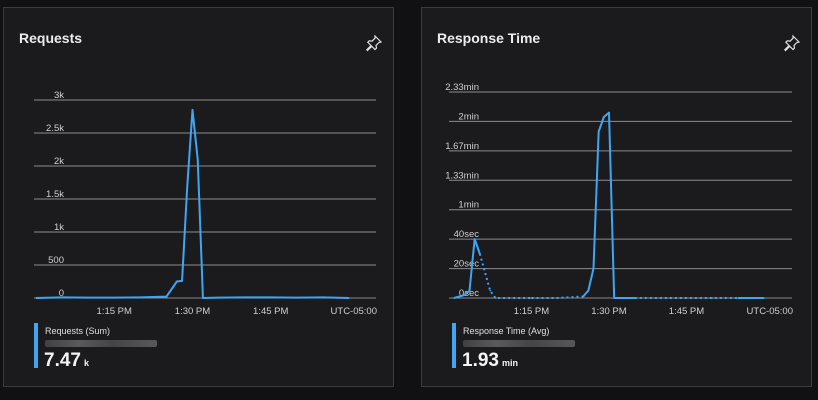 The width and height of the screenshot is (818, 400). Describe the element at coordinates (506, 331) in the screenshot. I see `legend-metric-name: Response Time (Avg)` at that location.